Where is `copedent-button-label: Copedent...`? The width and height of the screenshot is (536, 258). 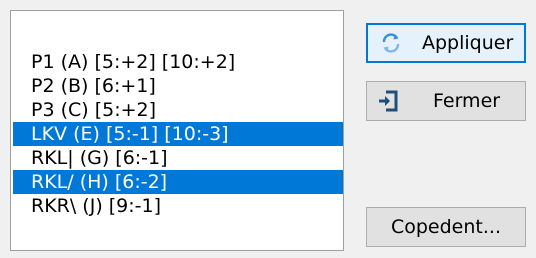
copedent-button-label: Copedent... is located at coordinates (445, 227).